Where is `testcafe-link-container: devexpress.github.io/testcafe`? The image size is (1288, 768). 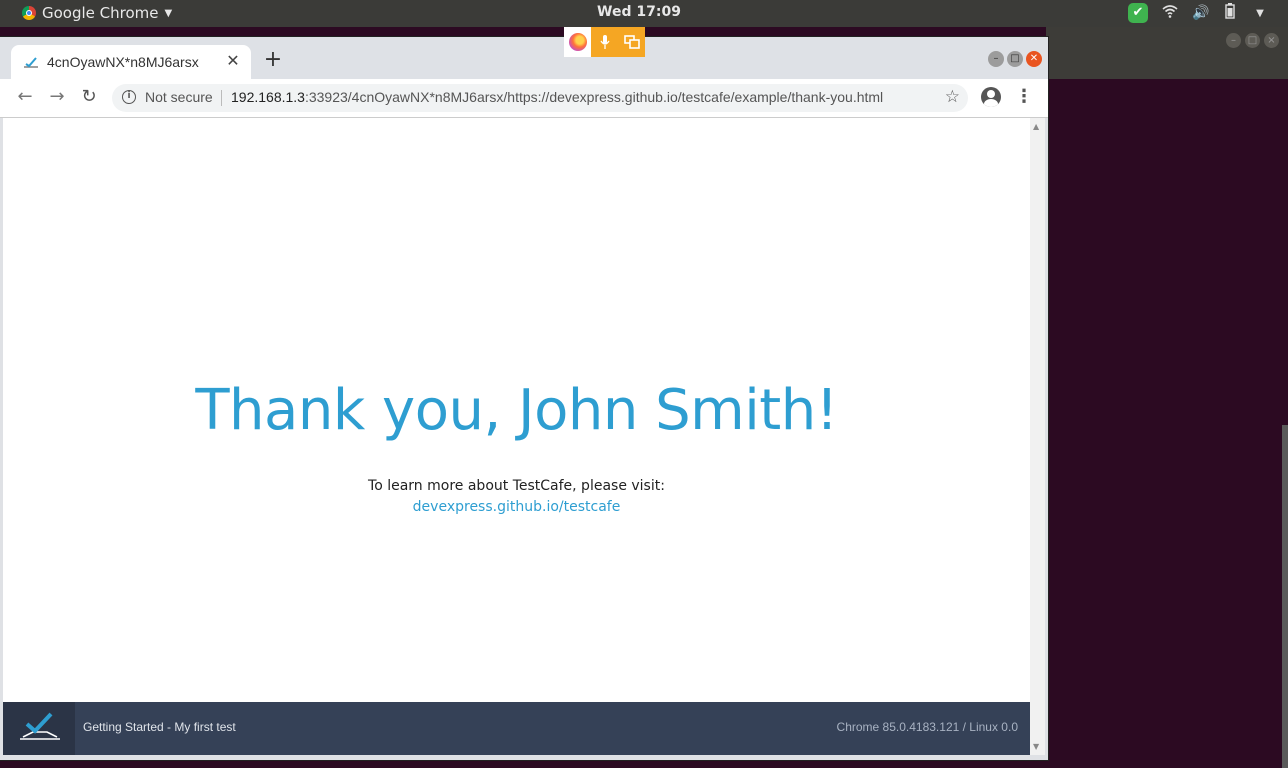 testcafe-link-container: devexpress.github.io/testcafe is located at coordinates (516, 507).